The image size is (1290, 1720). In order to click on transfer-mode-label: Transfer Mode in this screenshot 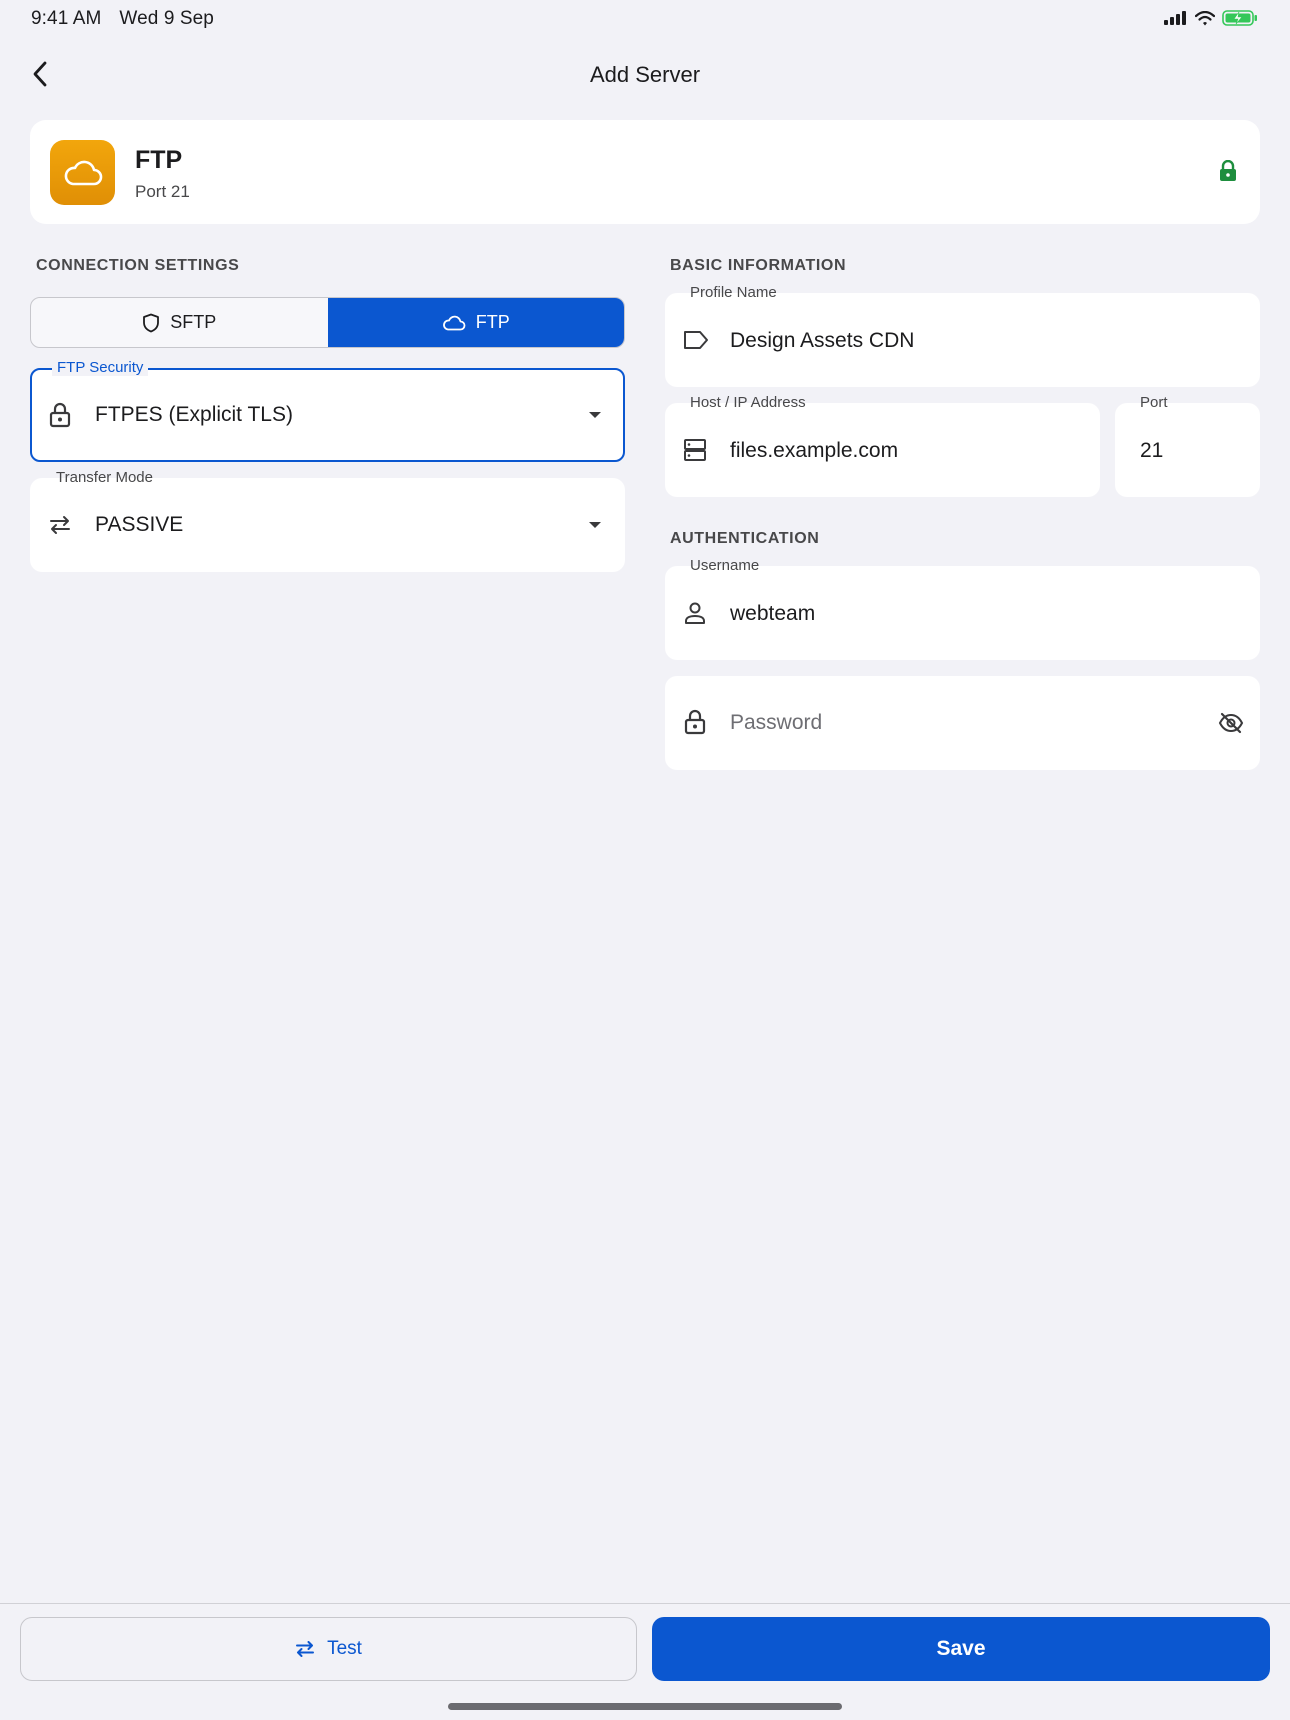, I will do `click(104, 477)`.